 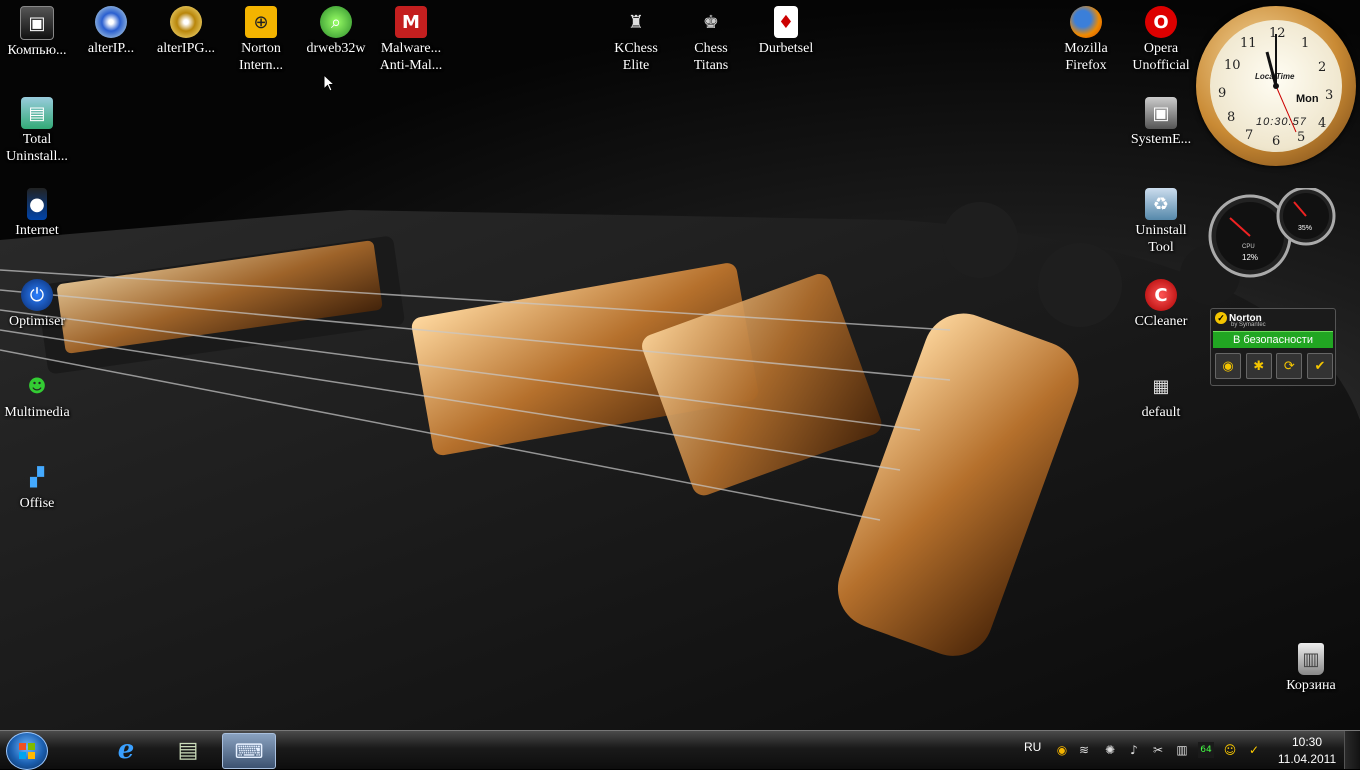 I want to click on icon-label: Mozilla Firefox, so click(x=1086, y=57).